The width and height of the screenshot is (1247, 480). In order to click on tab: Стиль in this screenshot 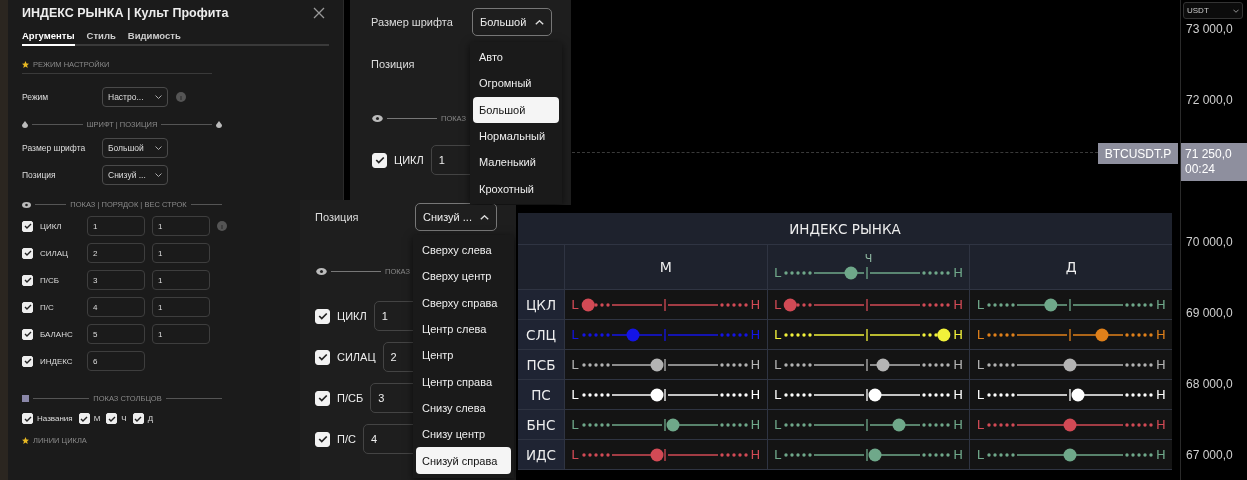, I will do `click(101, 37)`.